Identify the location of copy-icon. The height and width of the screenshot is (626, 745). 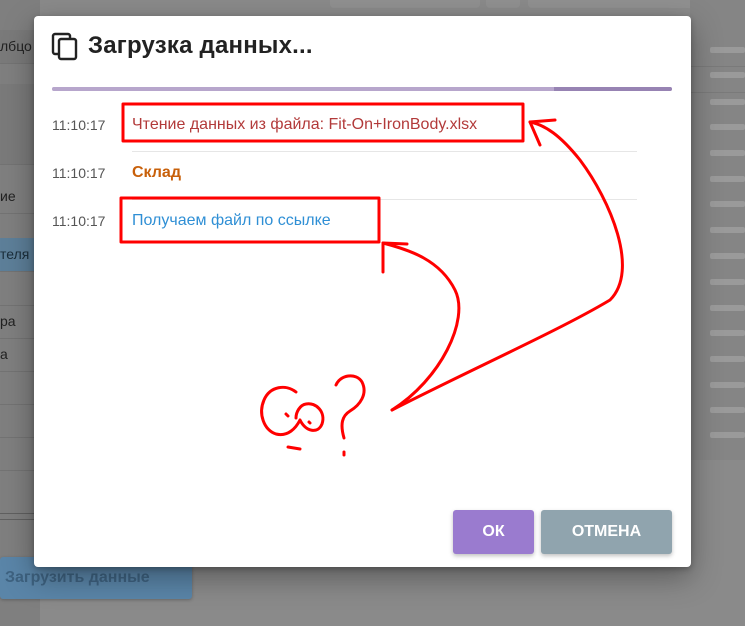
(64, 46).